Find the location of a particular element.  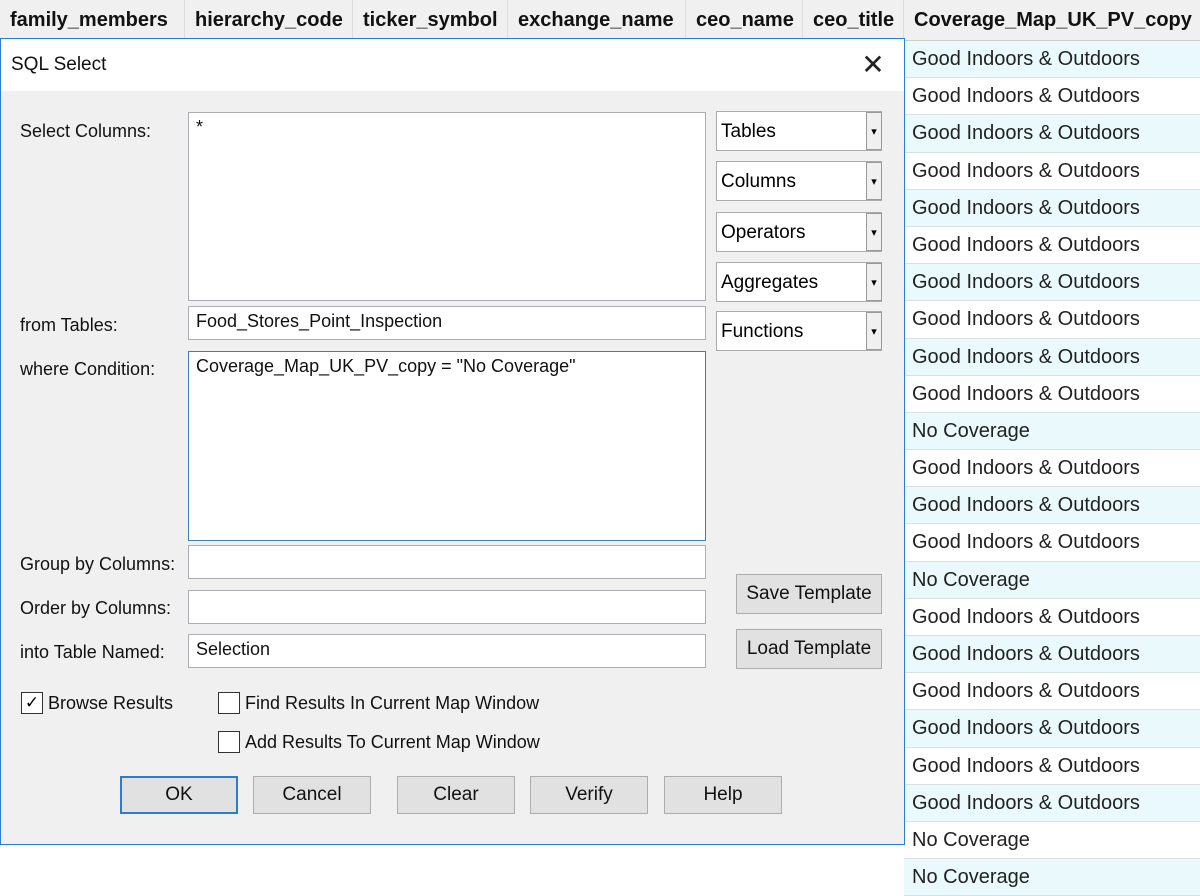

aggregates-dropdown: Aggregates ▾ is located at coordinates (799, 282).